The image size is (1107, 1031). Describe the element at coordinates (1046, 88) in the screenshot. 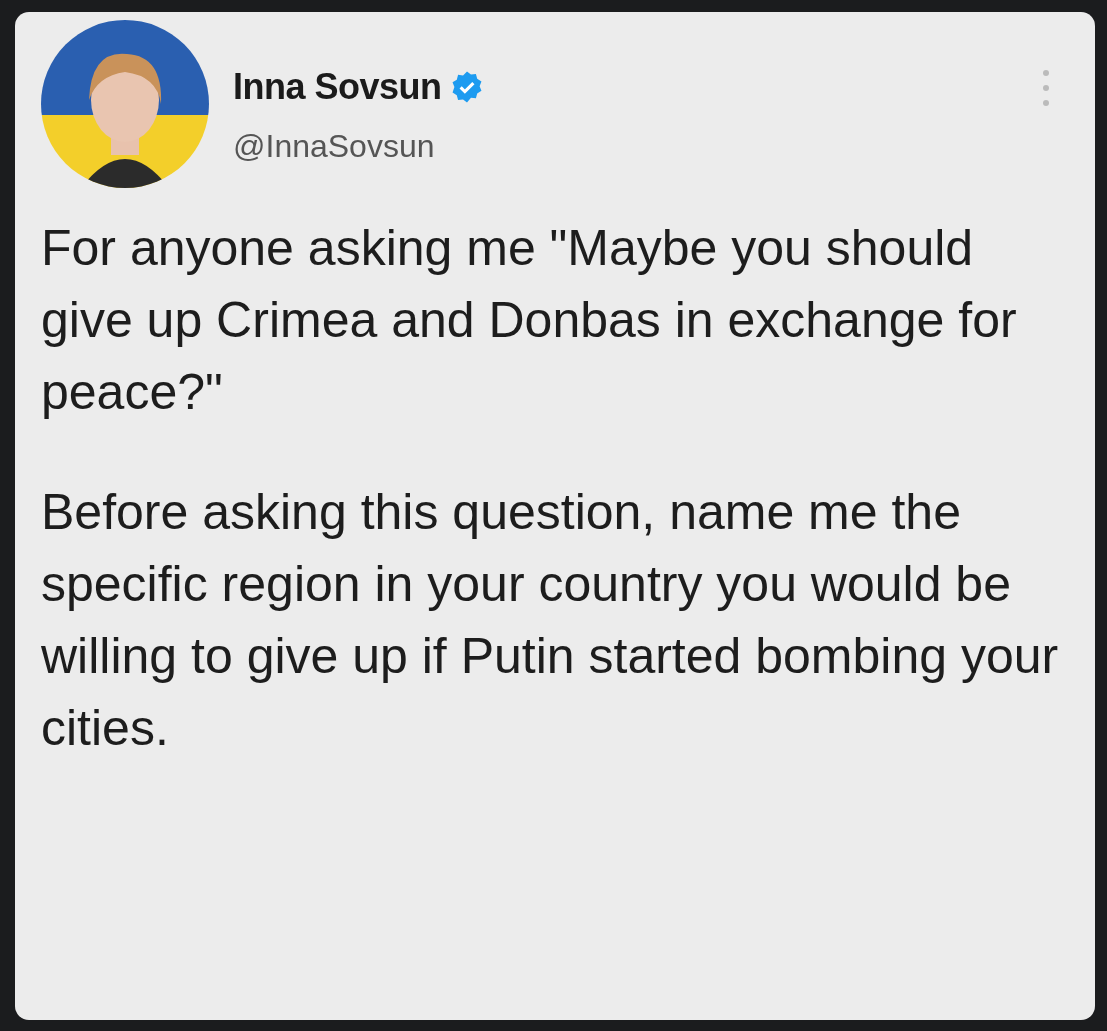

I see `more-icon` at that location.